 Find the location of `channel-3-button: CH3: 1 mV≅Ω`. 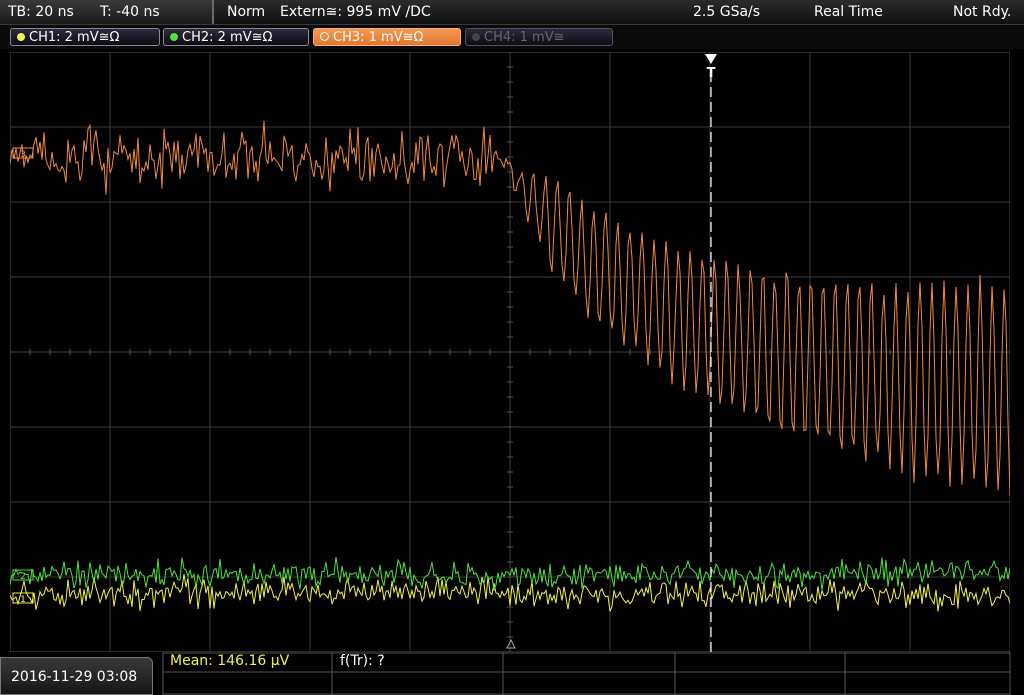

channel-3-button: CH3: 1 mV≅Ω is located at coordinates (387, 37).